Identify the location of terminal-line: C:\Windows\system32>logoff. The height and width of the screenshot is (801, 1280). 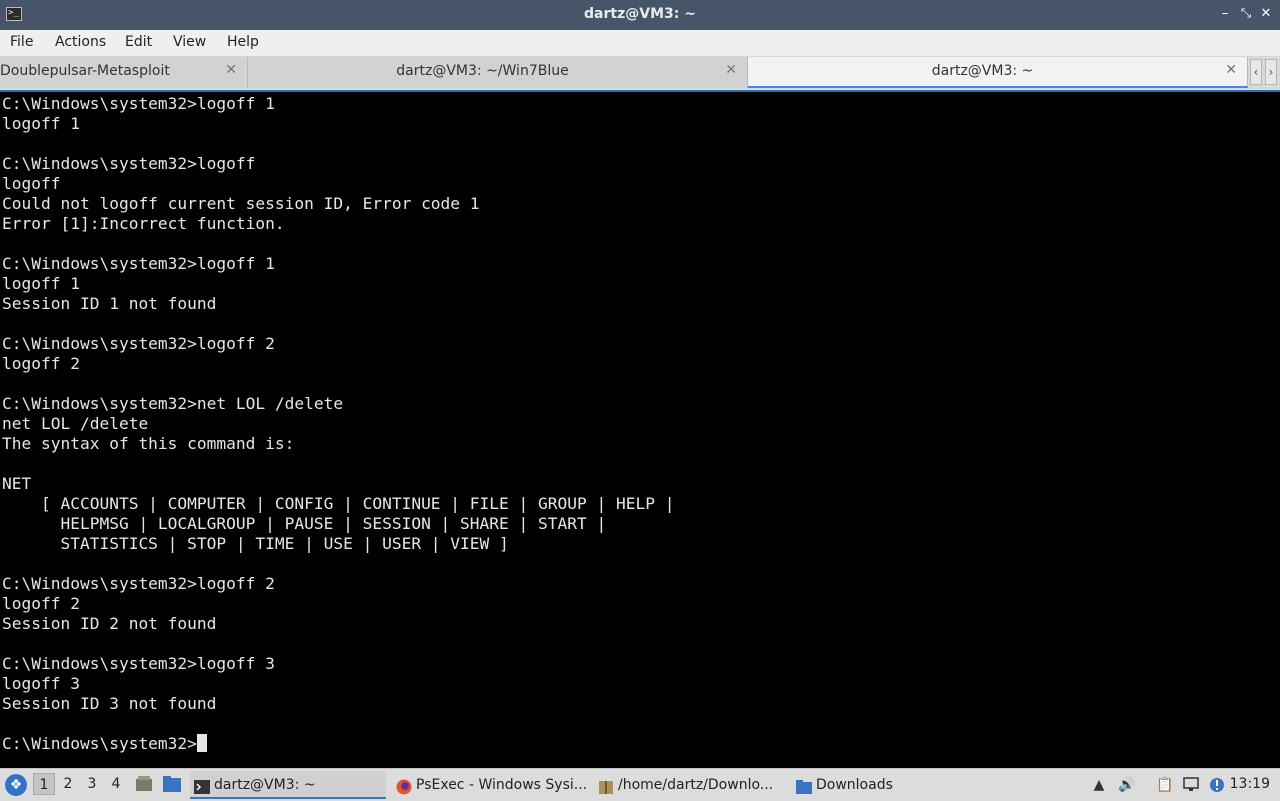
(129, 163).